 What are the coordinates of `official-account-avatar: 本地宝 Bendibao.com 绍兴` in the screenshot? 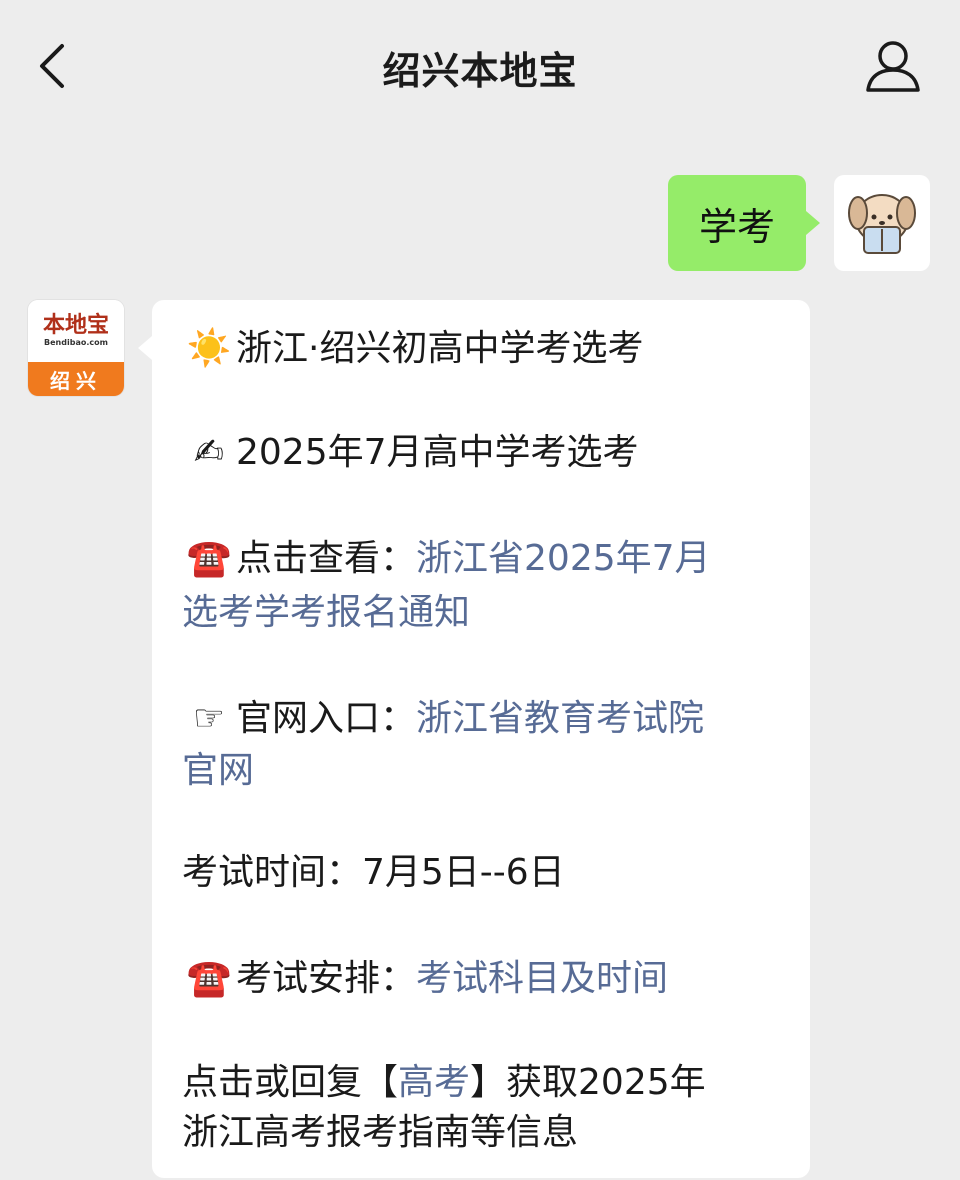 It's located at (76, 348).